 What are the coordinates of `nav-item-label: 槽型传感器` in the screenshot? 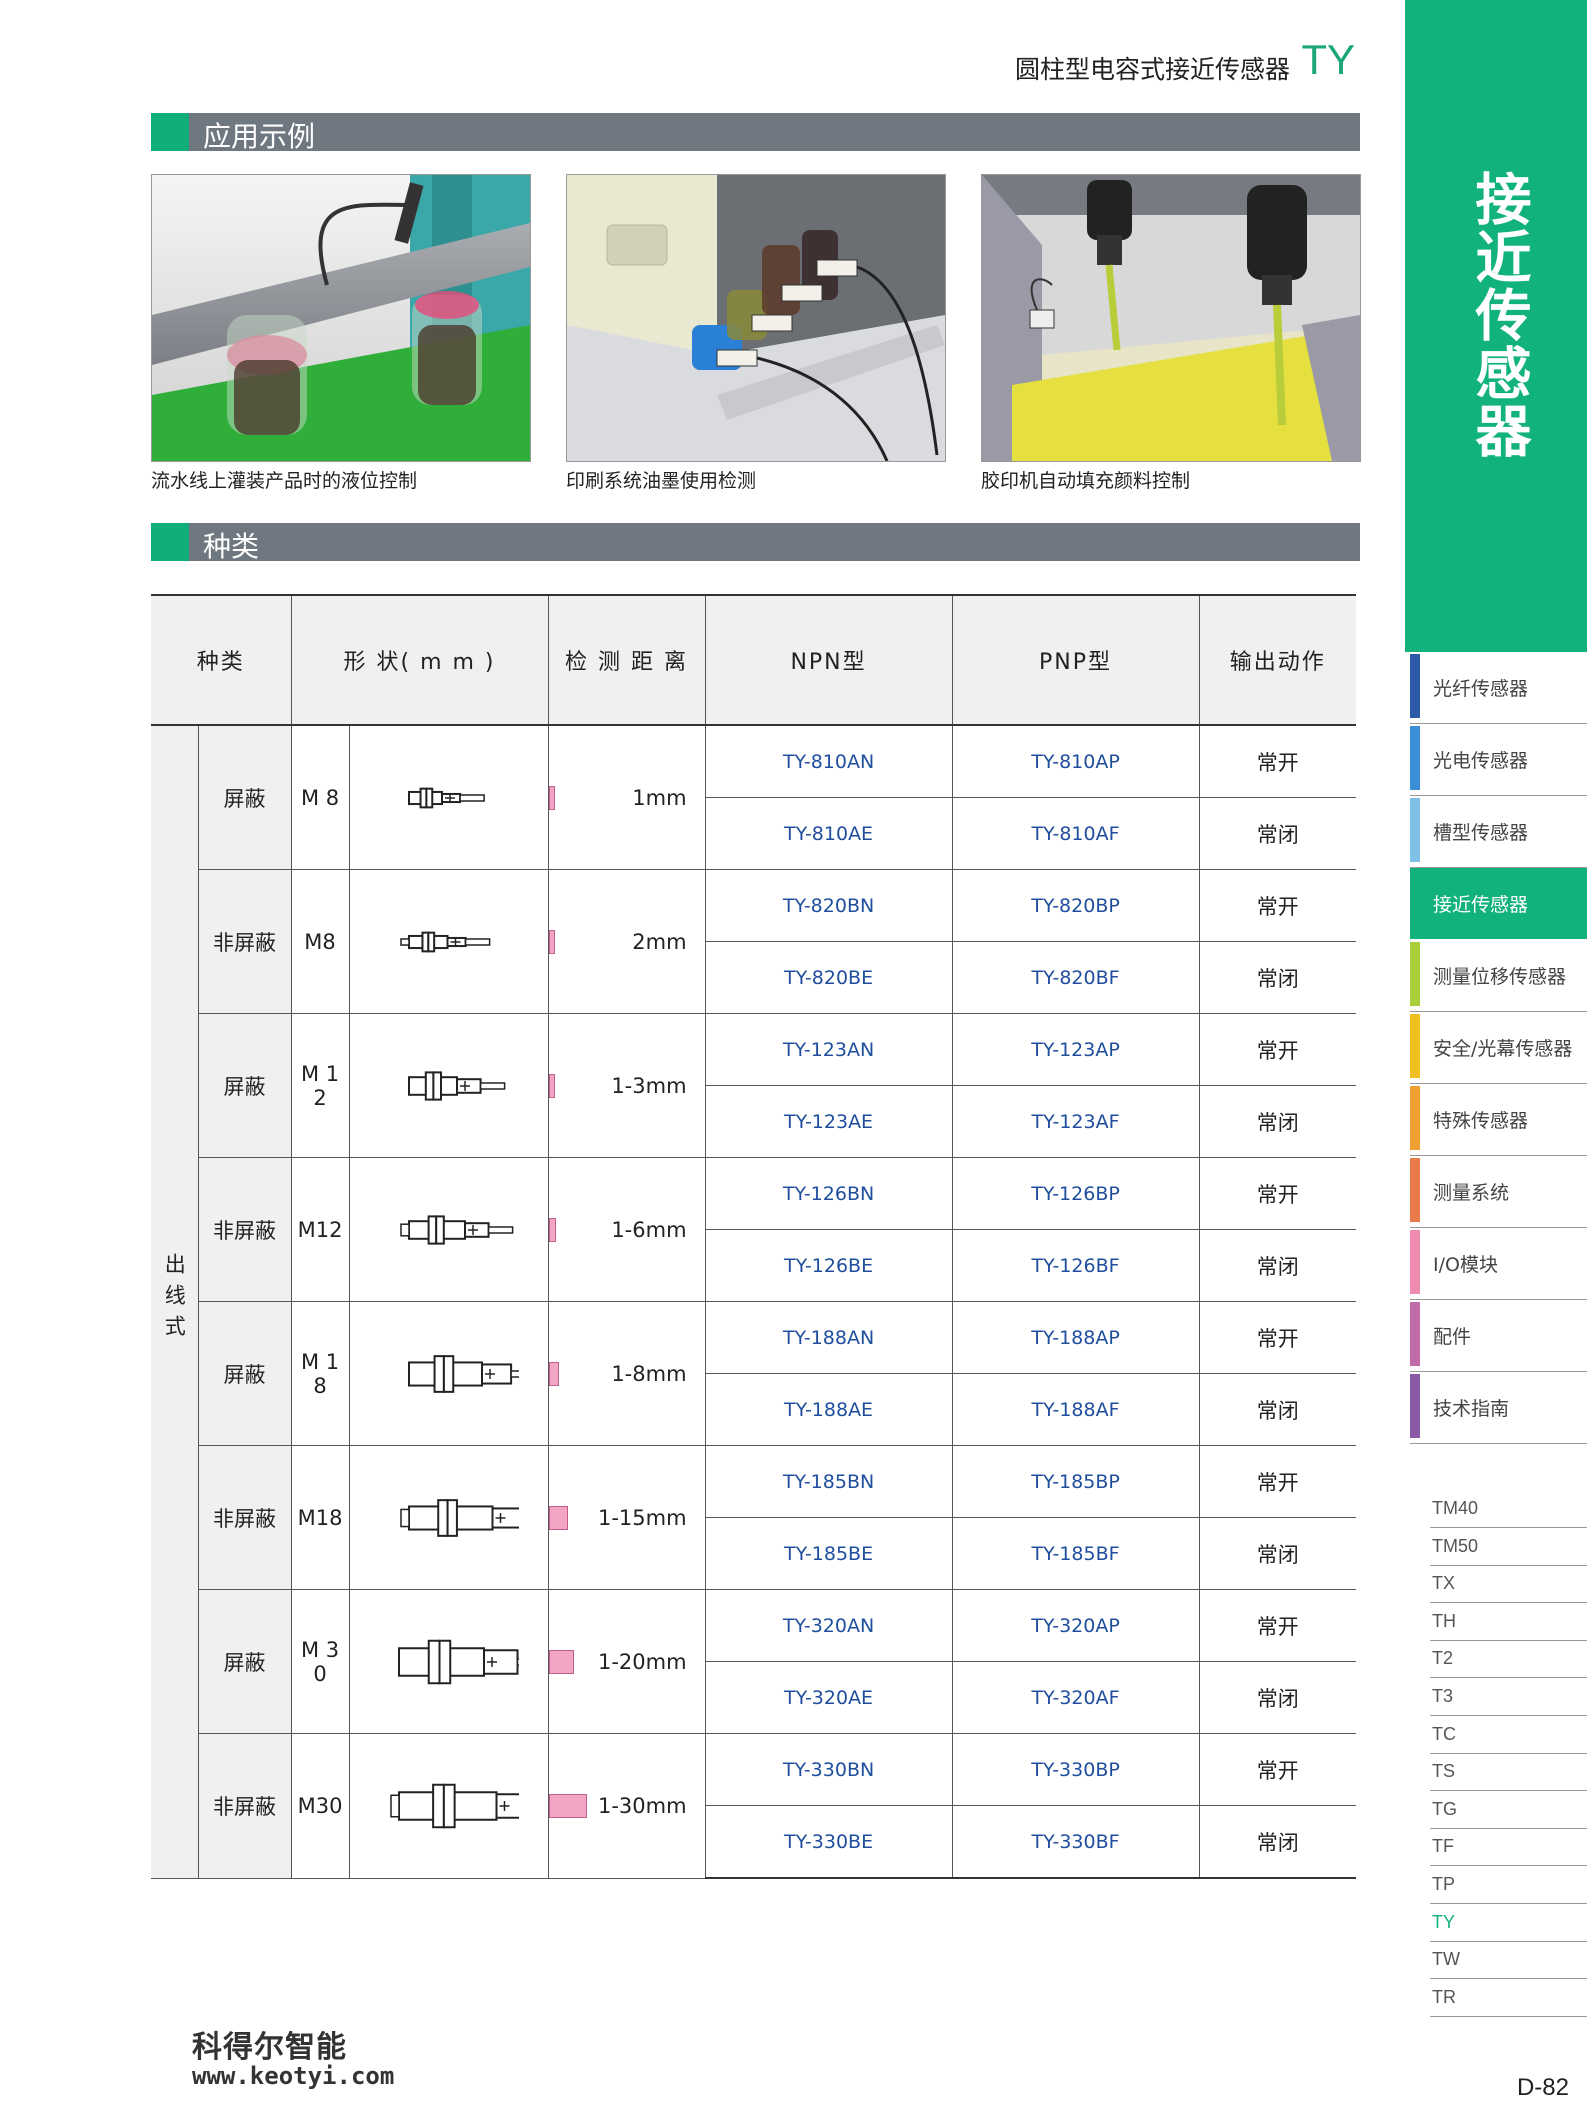 It's located at (1481, 833).